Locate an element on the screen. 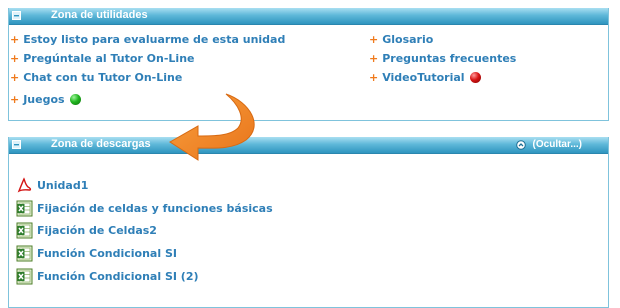  download-label: Fijación de celdas y funciones básicas is located at coordinates (155, 208).